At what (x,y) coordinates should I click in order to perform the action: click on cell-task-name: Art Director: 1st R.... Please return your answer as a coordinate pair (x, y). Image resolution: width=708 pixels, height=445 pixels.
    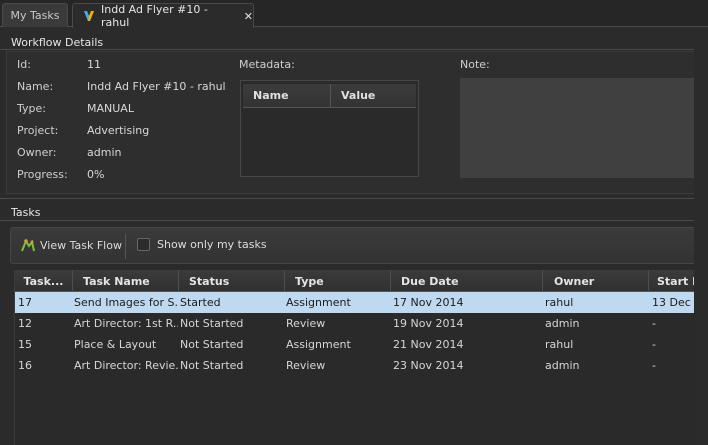
    Looking at the image, I should click on (126, 323).